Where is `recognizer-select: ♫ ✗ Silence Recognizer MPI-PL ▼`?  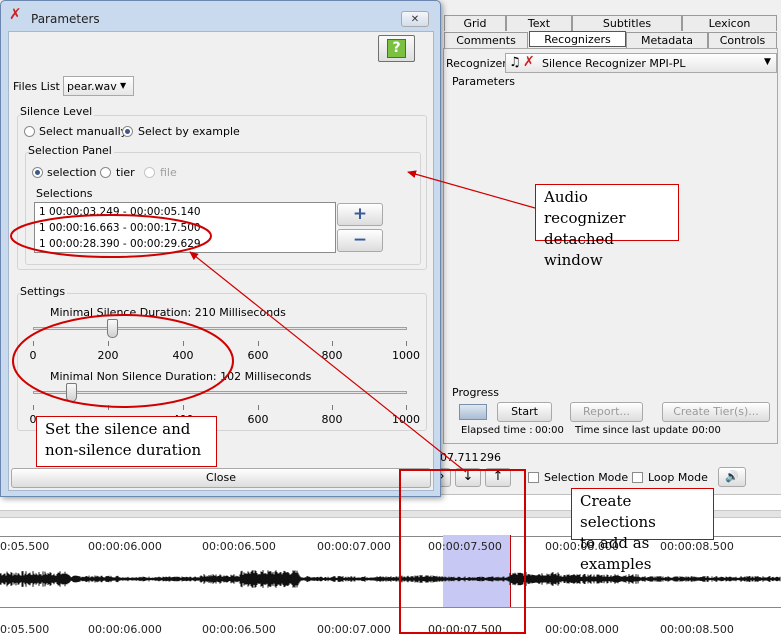
recognizer-select: ♫ ✗ Silence Recognizer MPI-PL ▼ is located at coordinates (641, 63).